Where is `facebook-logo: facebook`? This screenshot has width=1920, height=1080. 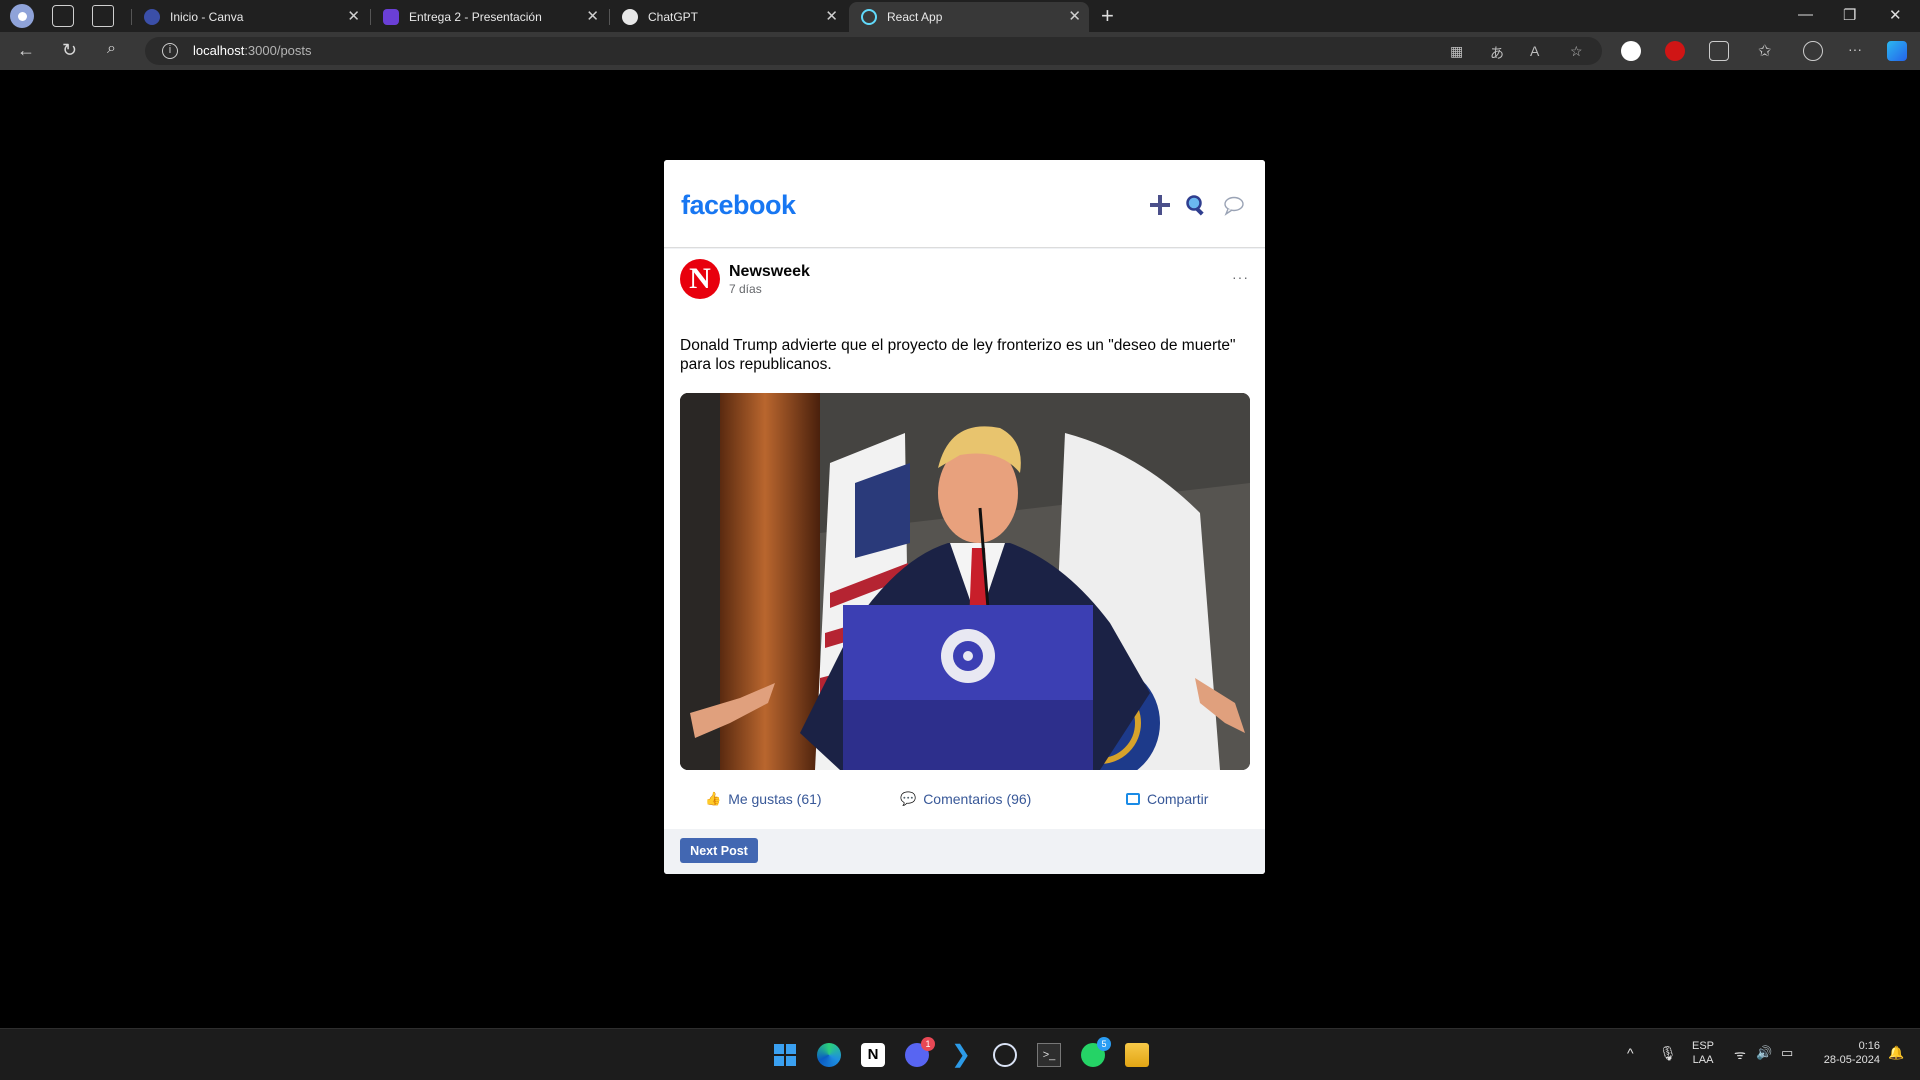
facebook-logo: facebook is located at coordinates (738, 205).